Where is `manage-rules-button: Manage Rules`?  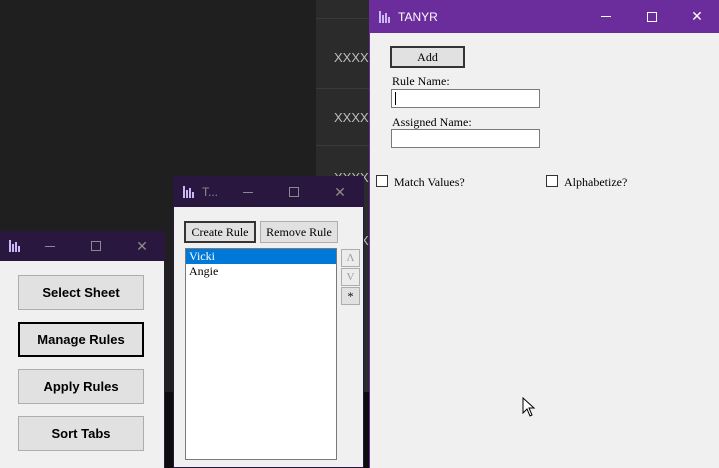
manage-rules-button: Manage Rules is located at coordinates (81, 339).